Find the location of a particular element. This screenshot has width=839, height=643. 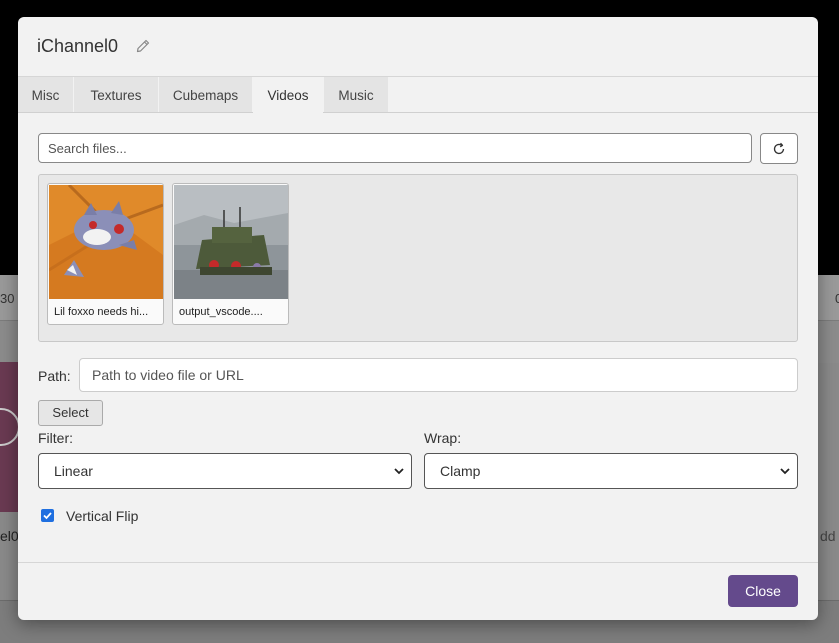

backdrop-left-label: el0 is located at coordinates (9, 536).